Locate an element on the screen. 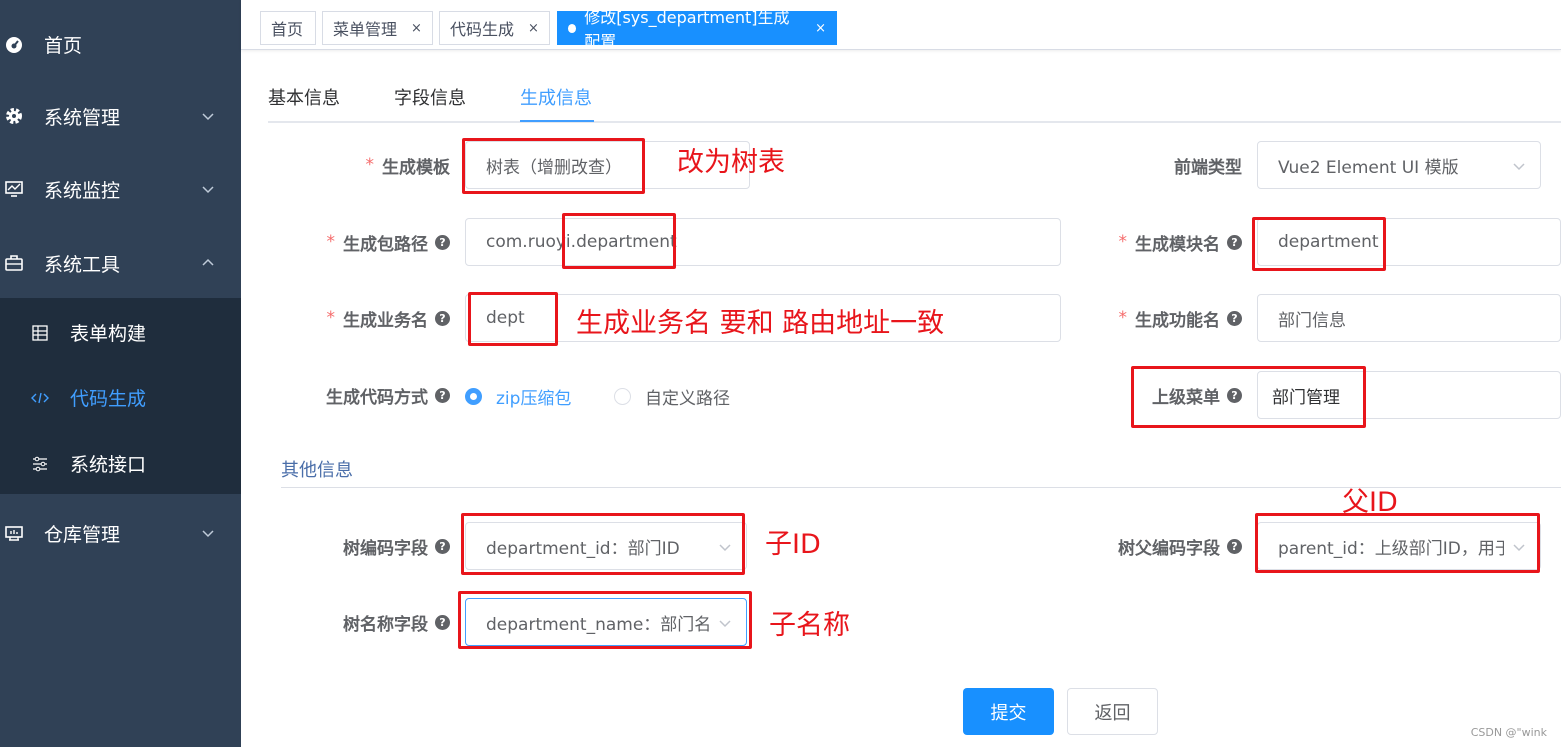  sidebar-submenu-tools: 表单构建 代码生成 系统接口 is located at coordinates (120, 396).